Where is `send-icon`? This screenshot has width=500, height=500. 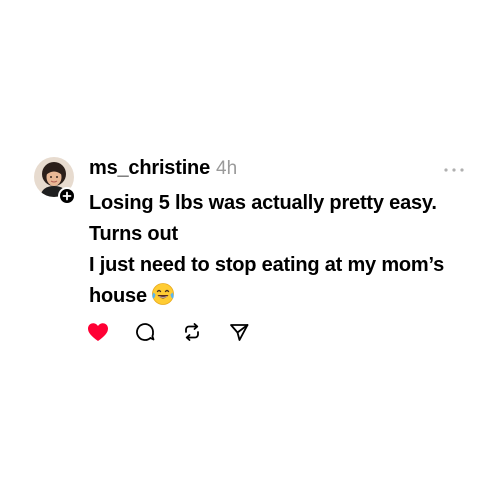
send-icon is located at coordinates (239, 332).